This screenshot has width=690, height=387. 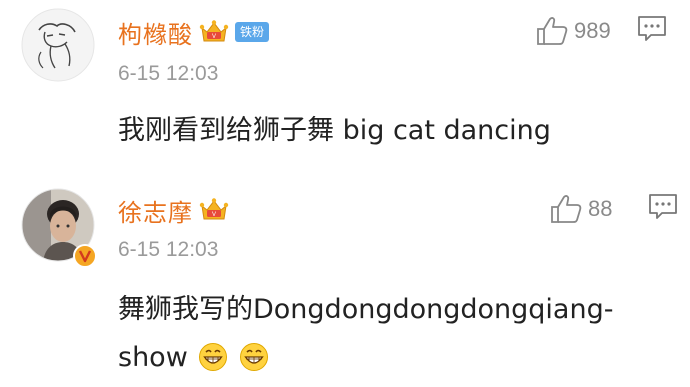 I want to click on like-count: 88, so click(x=600, y=208).